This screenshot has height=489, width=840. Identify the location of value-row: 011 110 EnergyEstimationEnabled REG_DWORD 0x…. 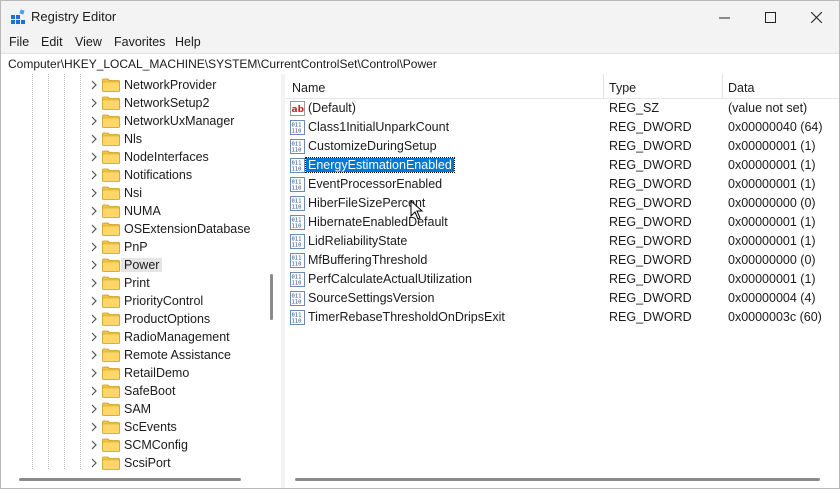
(562, 165).